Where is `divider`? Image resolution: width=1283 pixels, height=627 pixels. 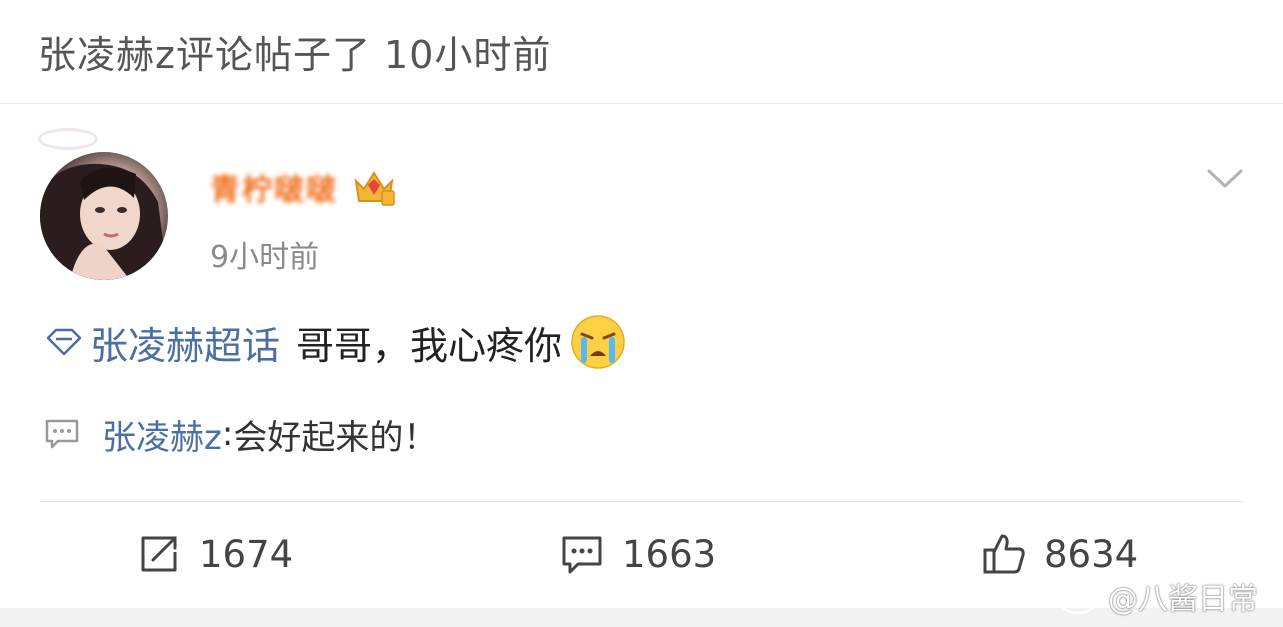 divider is located at coordinates (641, 501).